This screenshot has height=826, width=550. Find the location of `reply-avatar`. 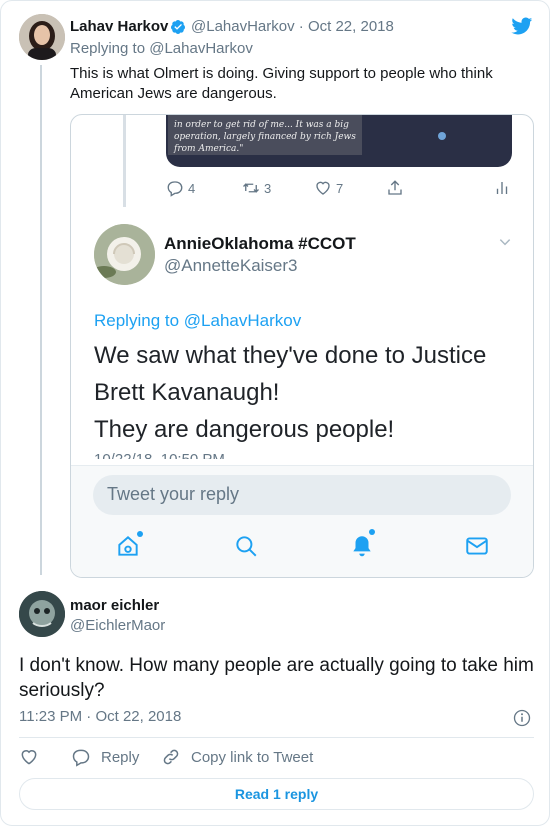

reply-avatar is located at coordinates (42, 614).